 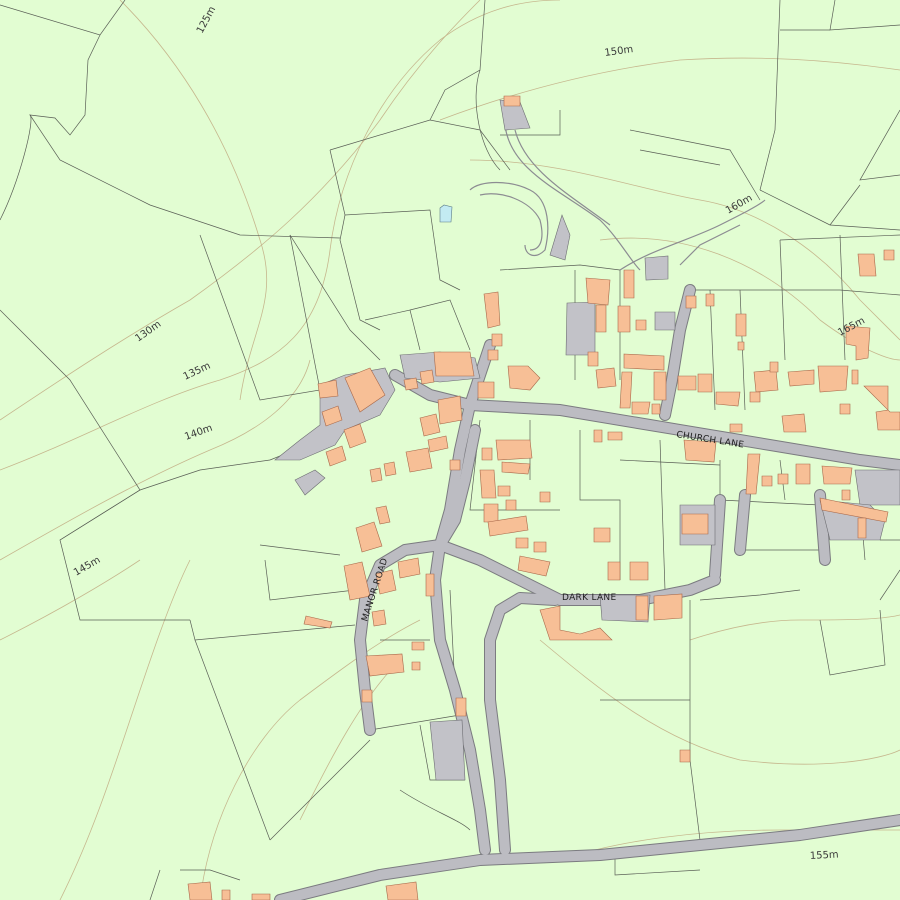 I want to click on water-features, so click(x=446, y=213).